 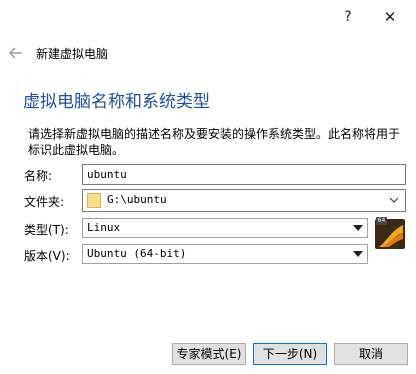 What do you see at coordinates (209, 354) in the screenshot?
I see `expert-mode-button: 专家模式(E)` at bounding box center [209, 354].